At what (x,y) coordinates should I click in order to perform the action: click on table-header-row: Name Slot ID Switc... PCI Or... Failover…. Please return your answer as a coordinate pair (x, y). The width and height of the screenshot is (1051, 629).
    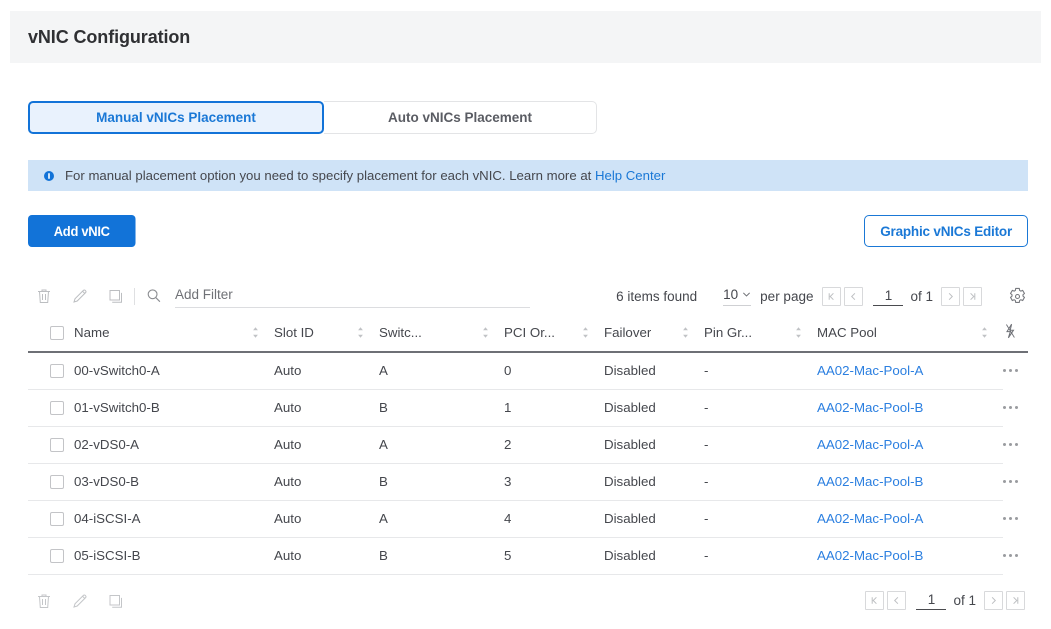
    Looking at the image, I should click on (528, 334).